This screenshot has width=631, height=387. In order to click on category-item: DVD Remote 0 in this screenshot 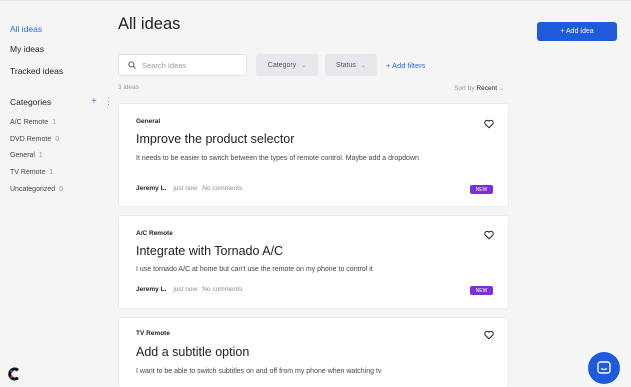, I will do `click(34, 139)`.